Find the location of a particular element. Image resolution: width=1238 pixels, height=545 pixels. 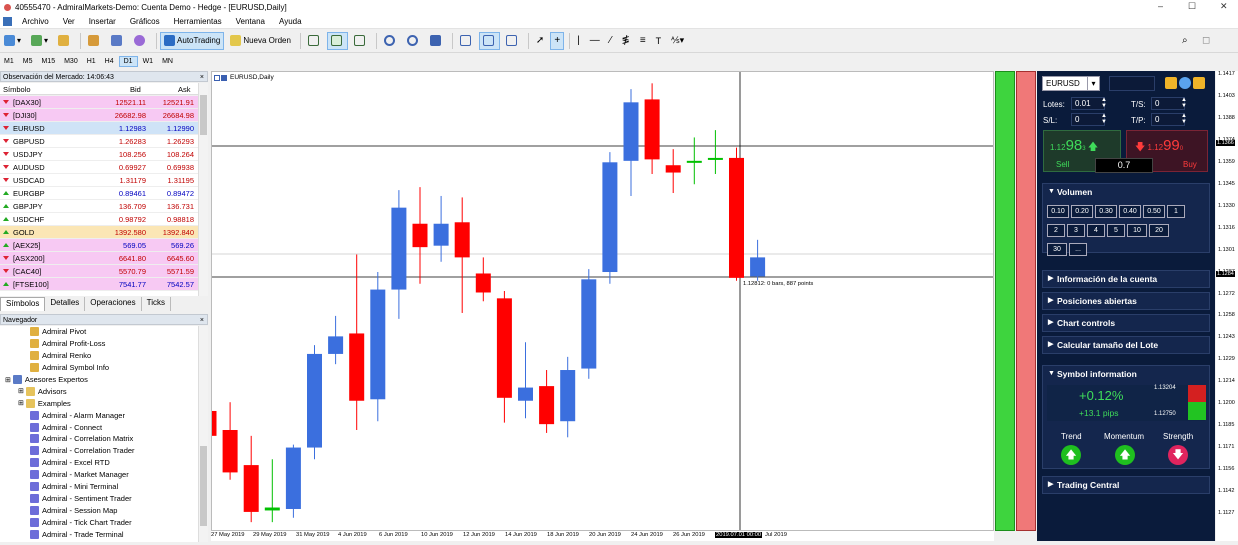

zoom-in-button is located at coordinates (390, 41).